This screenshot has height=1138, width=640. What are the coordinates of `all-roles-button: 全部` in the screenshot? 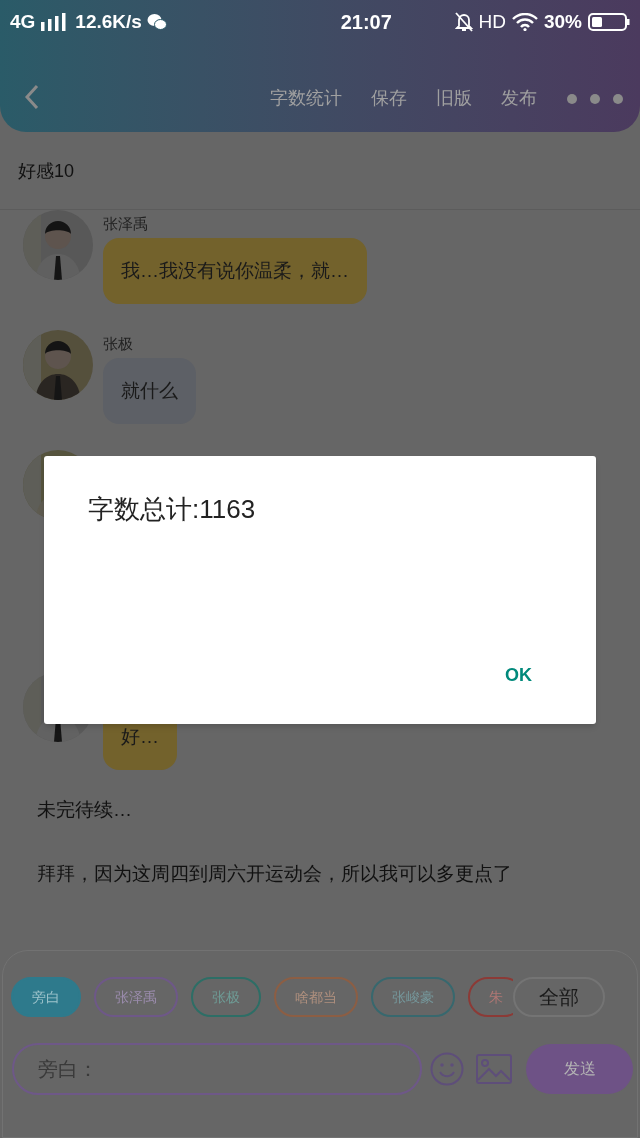 It's located at (559, 997).